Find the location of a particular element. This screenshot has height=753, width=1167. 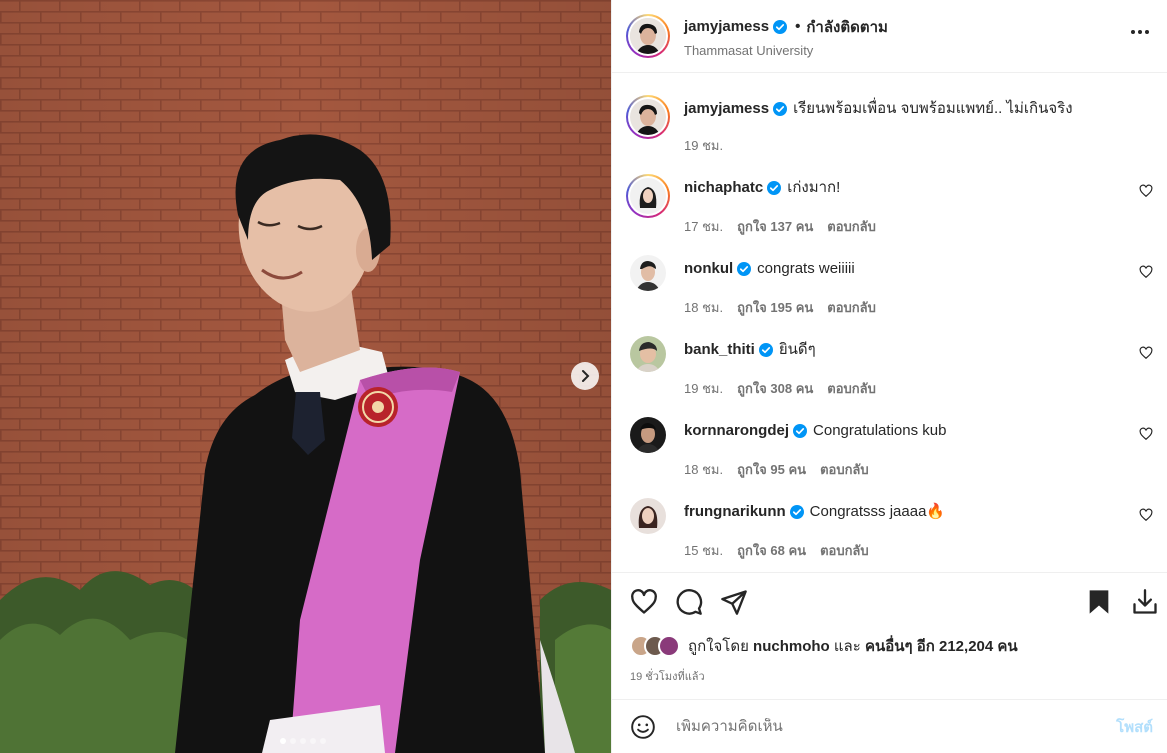

comment-input is located at coordinates (896, 726).